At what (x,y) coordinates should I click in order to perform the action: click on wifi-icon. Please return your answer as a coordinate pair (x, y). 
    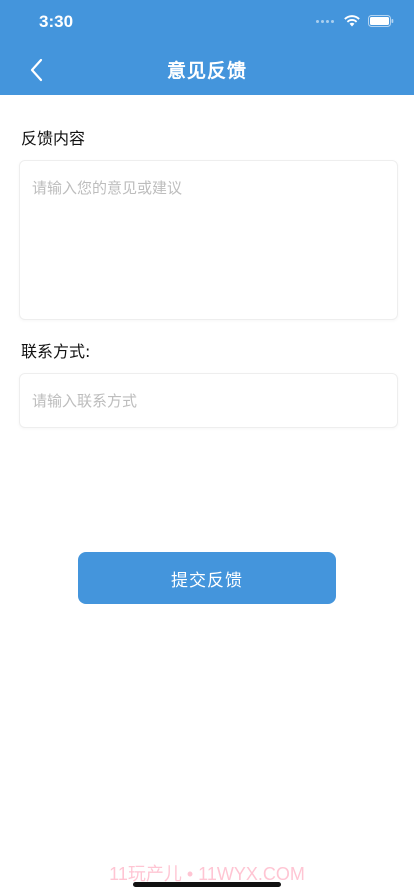
    Looking at the image, I should click on (352, 21).